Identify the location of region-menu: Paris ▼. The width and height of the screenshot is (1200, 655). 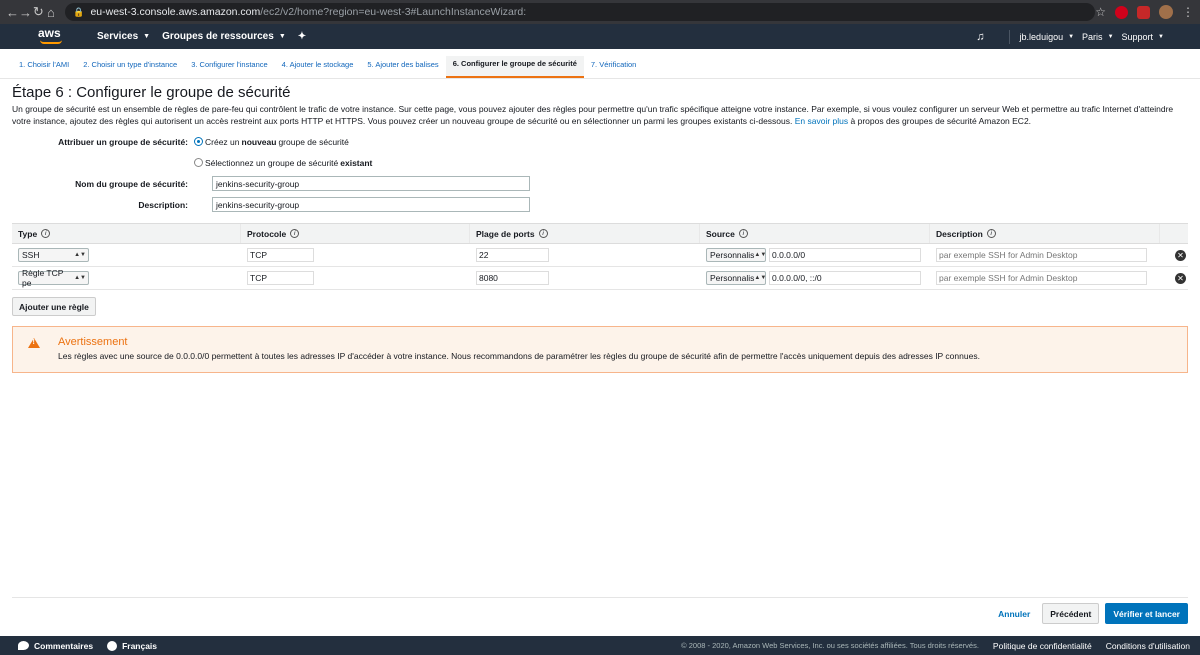
(1097, 37).